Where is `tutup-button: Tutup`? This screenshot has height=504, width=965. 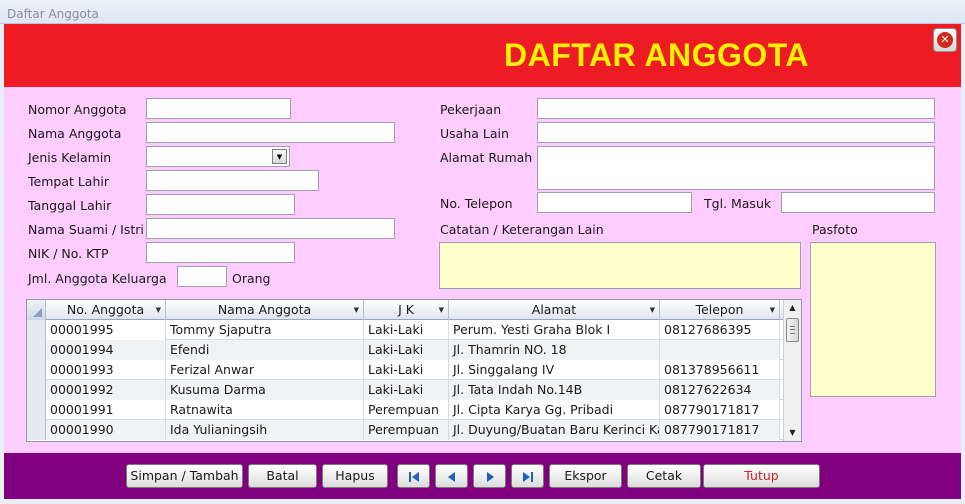 tutup-button: Tutup is located at coordinates (761, 476).